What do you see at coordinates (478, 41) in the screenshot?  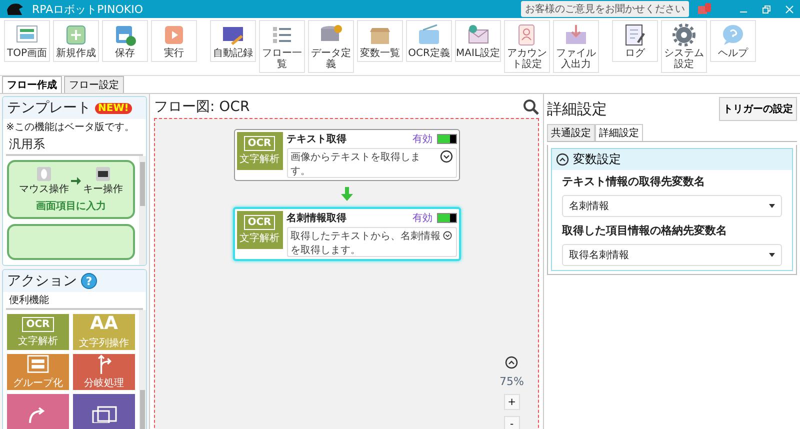 I see `toolbar-button: MAIL設定` at bounding box center [478, 41].